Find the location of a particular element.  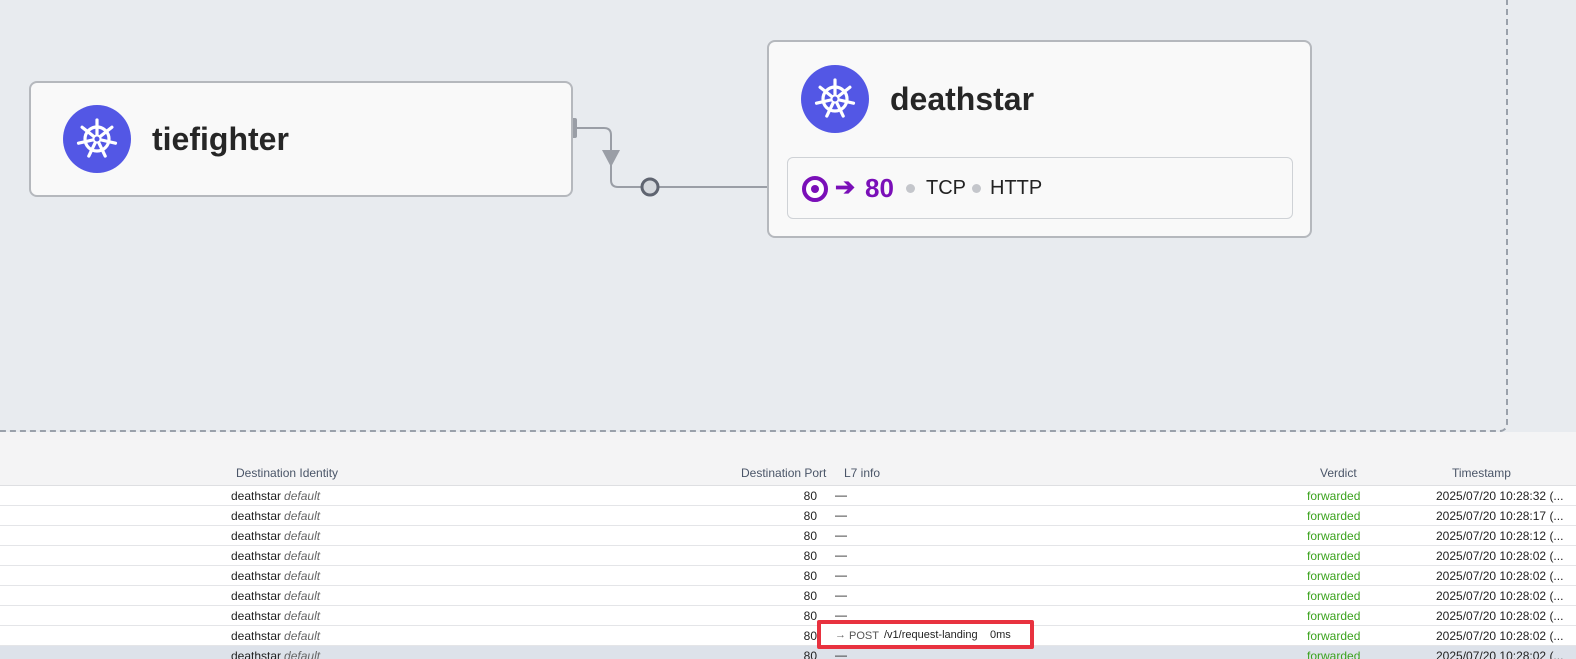

connector-junction is located at coordinates (650, 187).